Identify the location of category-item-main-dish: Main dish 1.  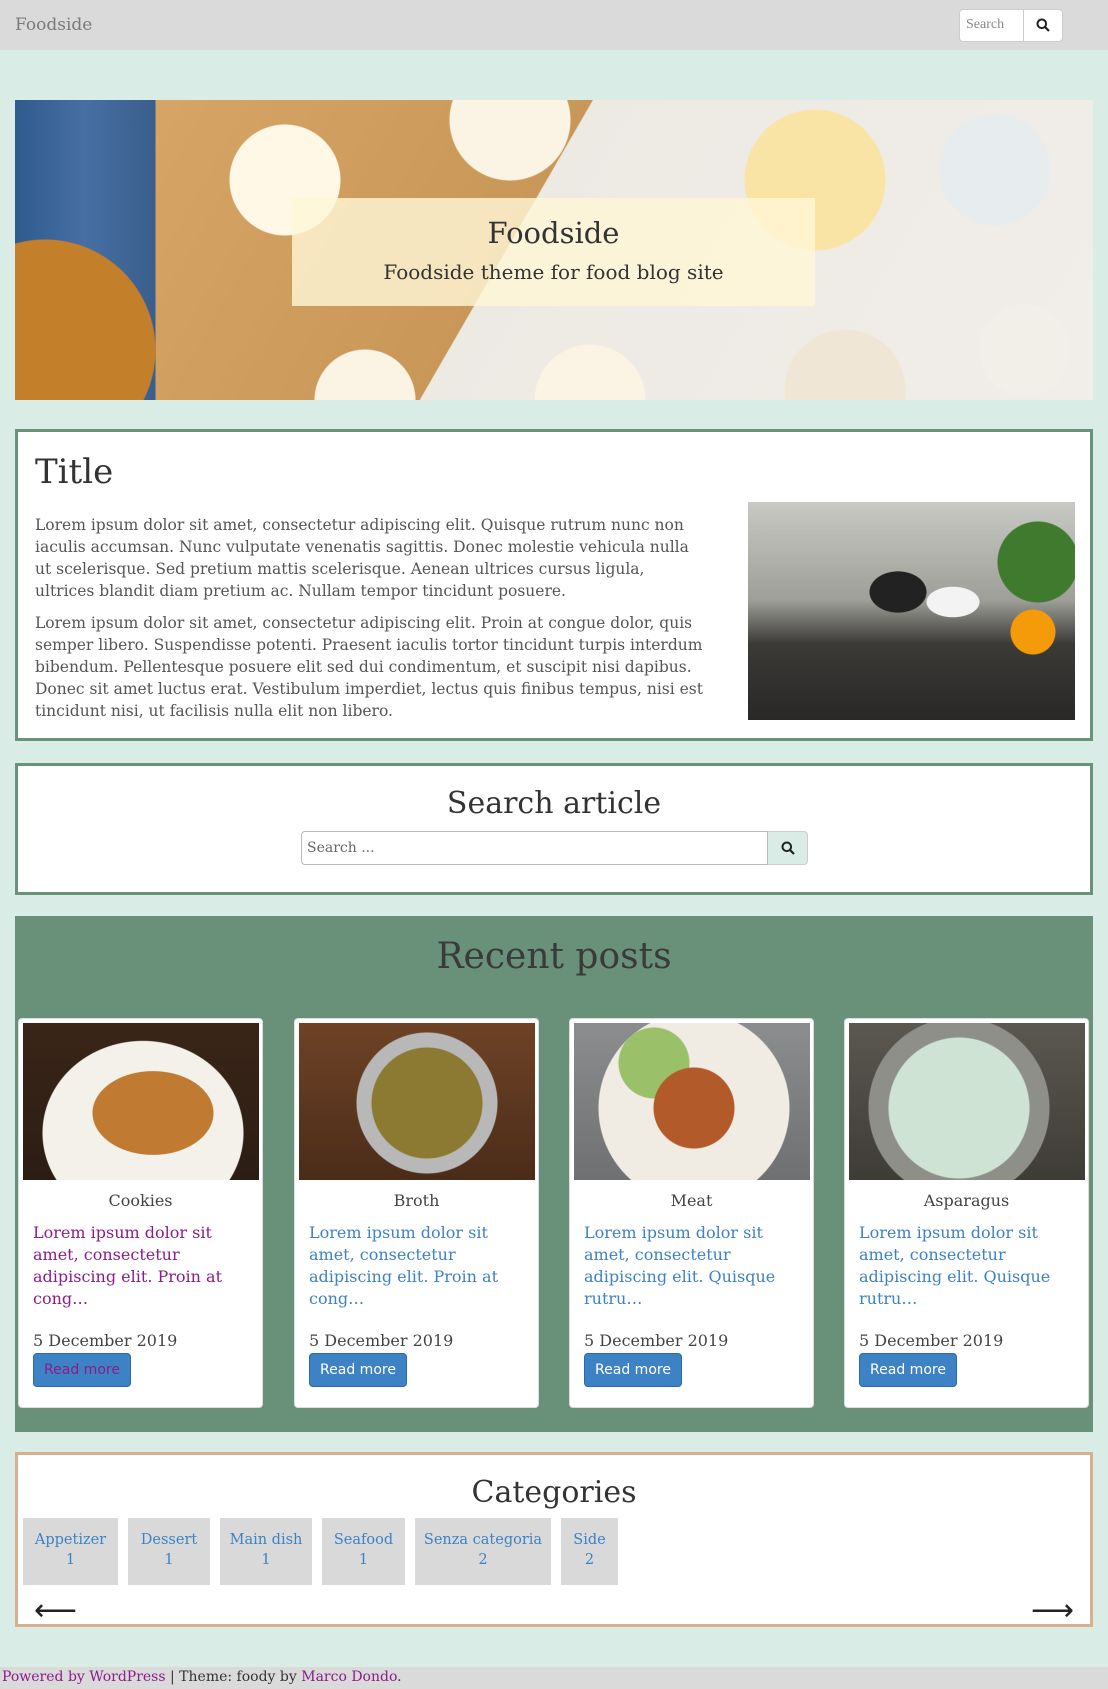
(266, 1551).